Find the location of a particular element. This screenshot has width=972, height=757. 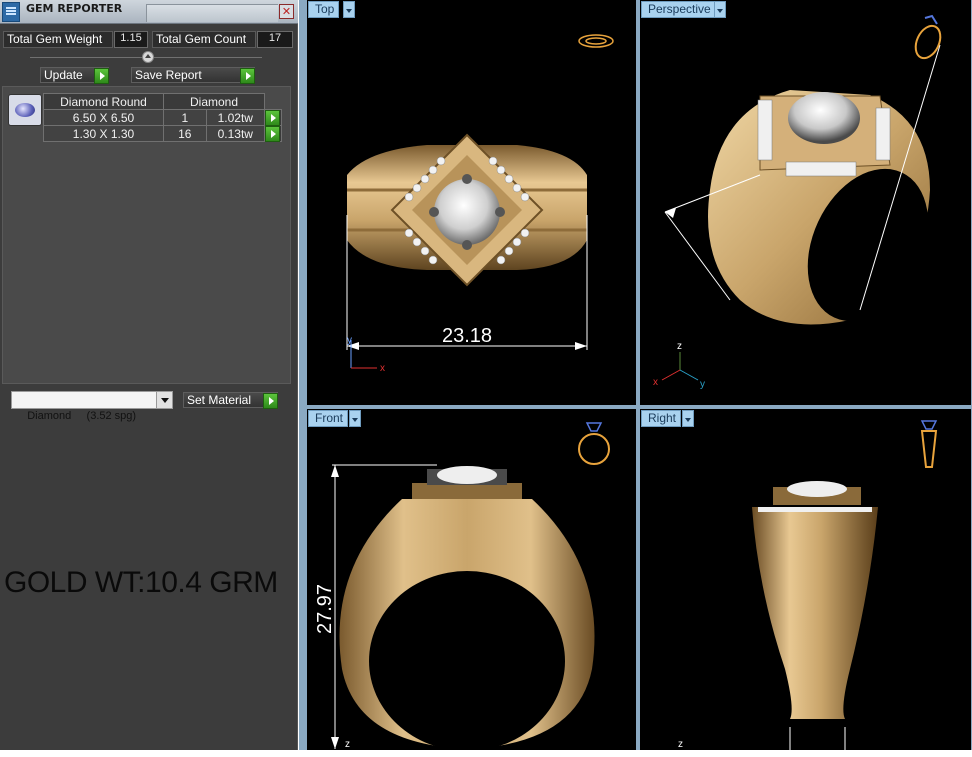

perspective-view-render: z x y is located at coordinates (797, 202).